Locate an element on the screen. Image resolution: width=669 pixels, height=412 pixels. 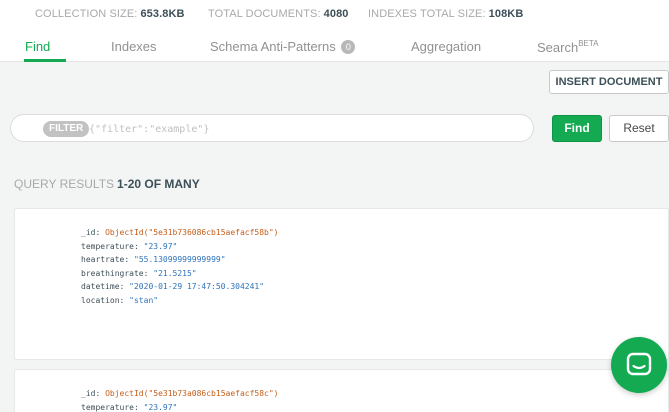
query-results-header: QUERY RESULTS 1-20 OF MANY is located at coordinates (107, 184).